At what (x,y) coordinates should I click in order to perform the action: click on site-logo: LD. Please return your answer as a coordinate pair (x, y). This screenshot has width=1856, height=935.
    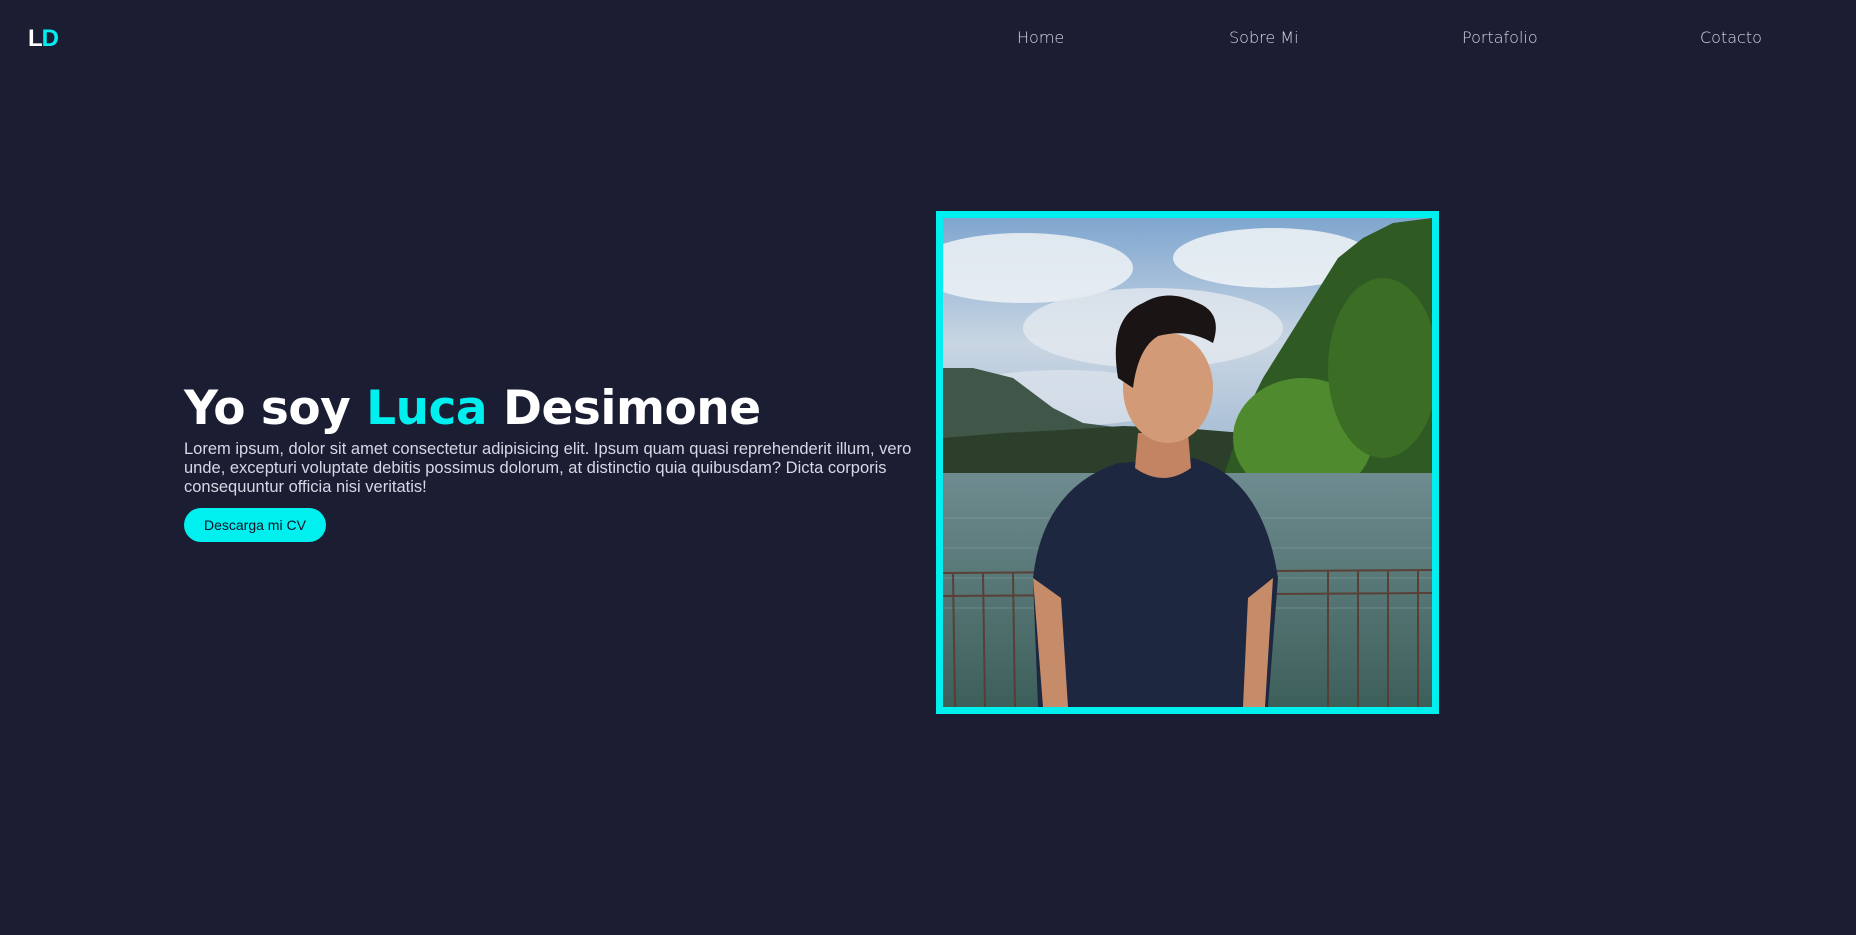
    Looking at the image, I should click on (43, 39).